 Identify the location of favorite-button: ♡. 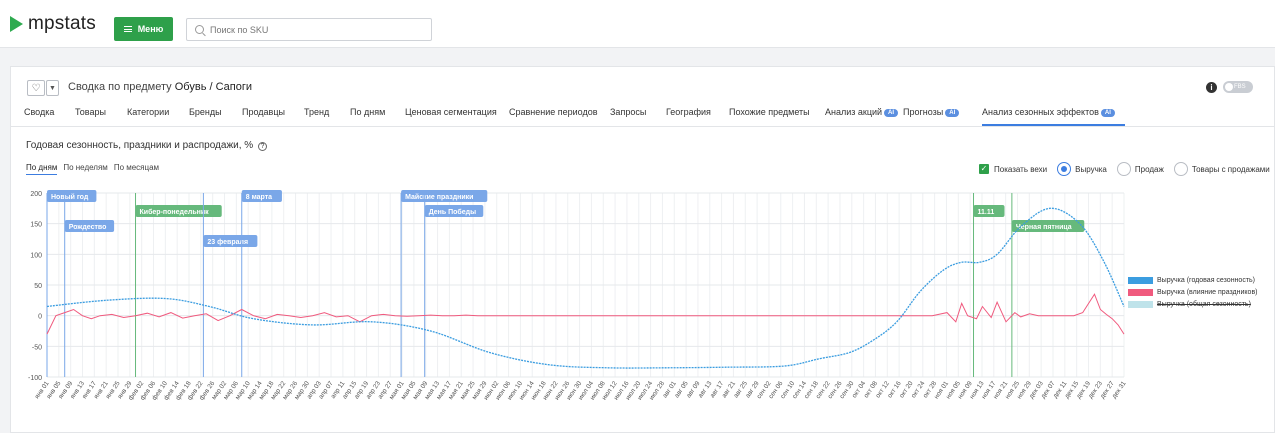
(36, 88).